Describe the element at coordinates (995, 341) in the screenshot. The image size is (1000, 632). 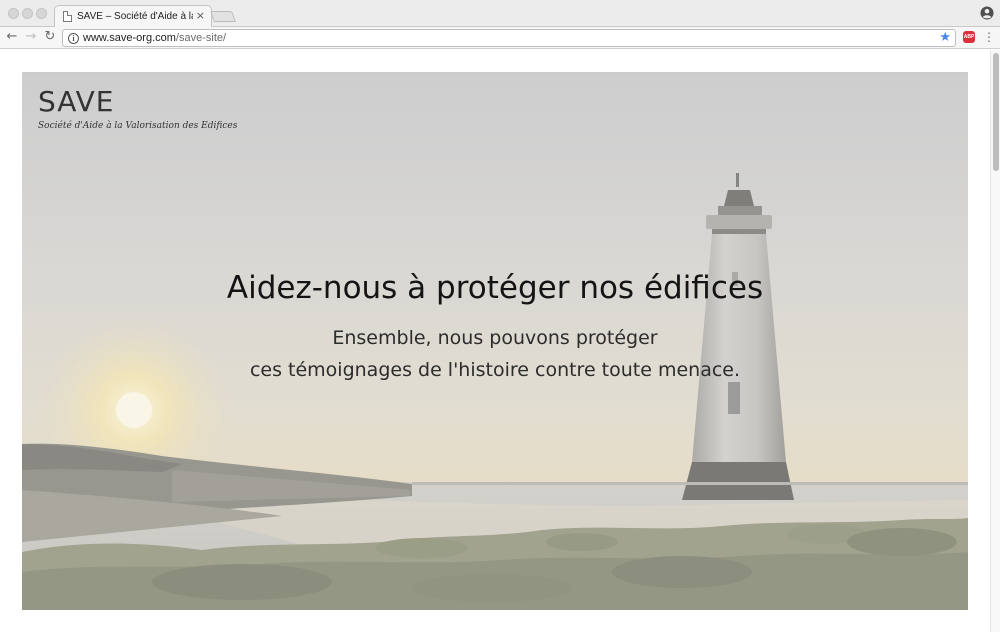
I see `page-scrollbar` at that location.